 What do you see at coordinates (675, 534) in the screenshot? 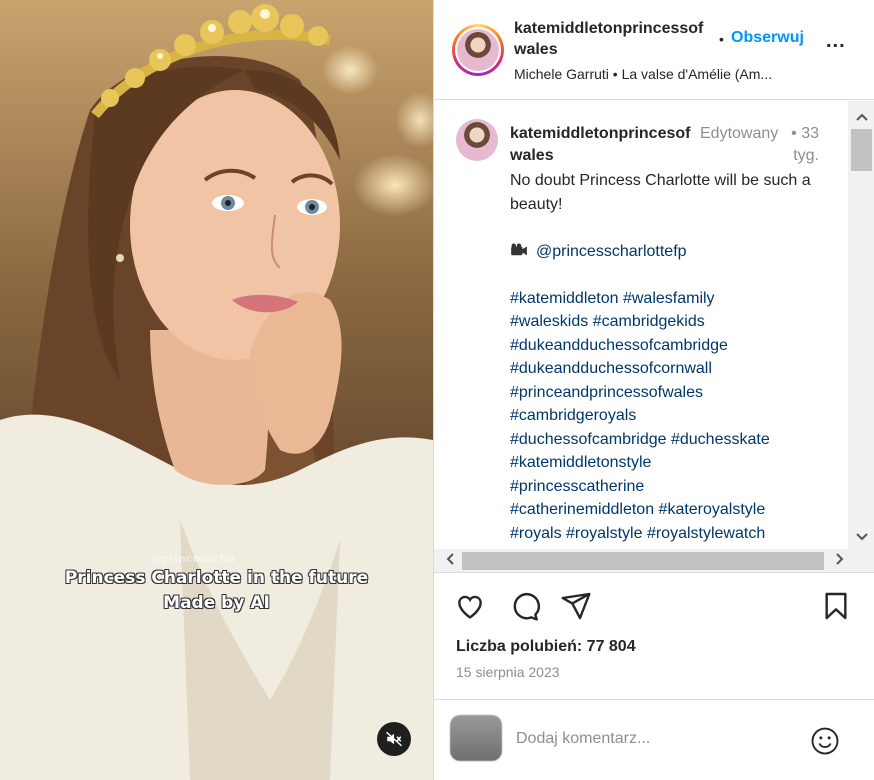
I see `hashtag-line: #royals #royalstyle #royalstylewatch` at bounding box center [675, 534].